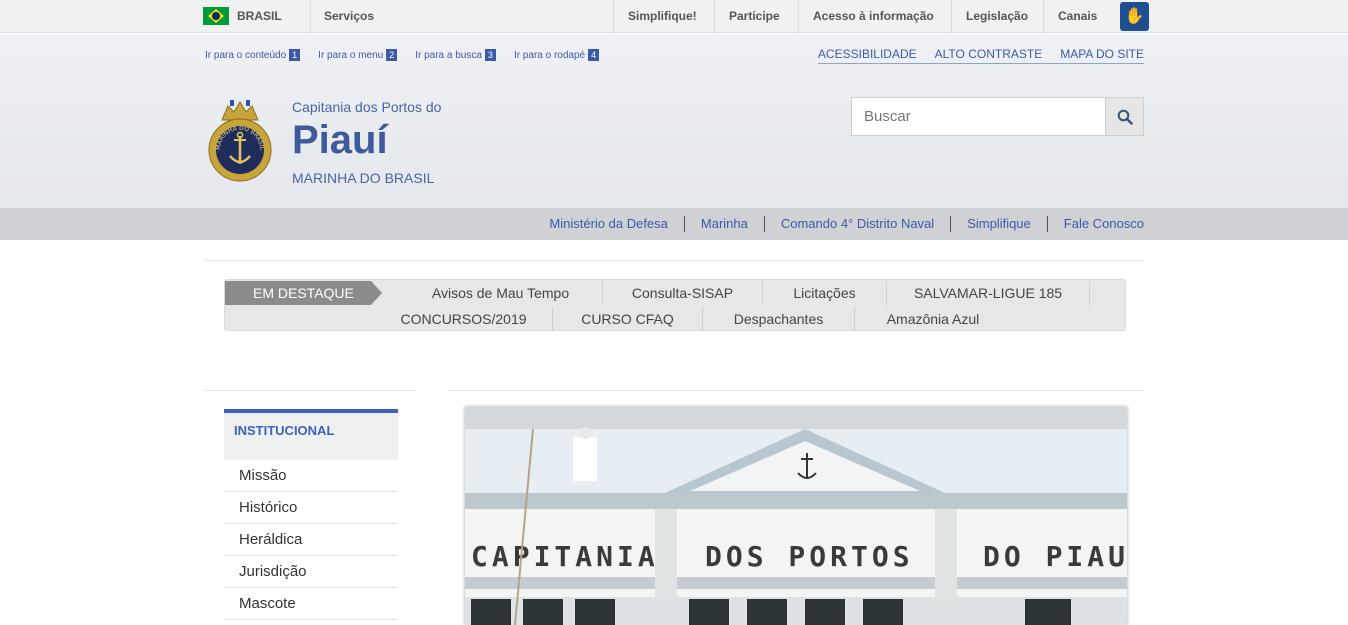  Describe the element at coordinates (501, 293) in the screenshot. I see `destaque-item-avisos: Avisos de Mau Tempo` at that location.